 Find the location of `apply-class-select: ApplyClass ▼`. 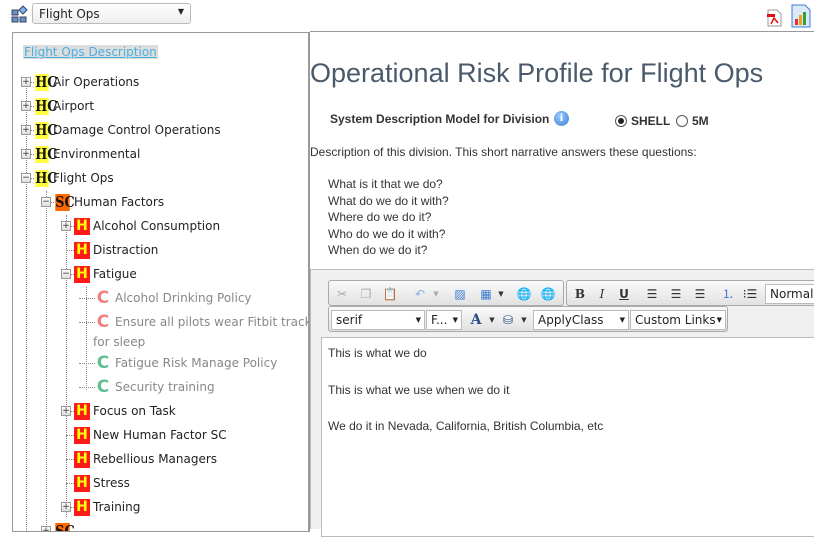

apply-class-select: ApplyClass ▼ is located at coordinates (581, 320).